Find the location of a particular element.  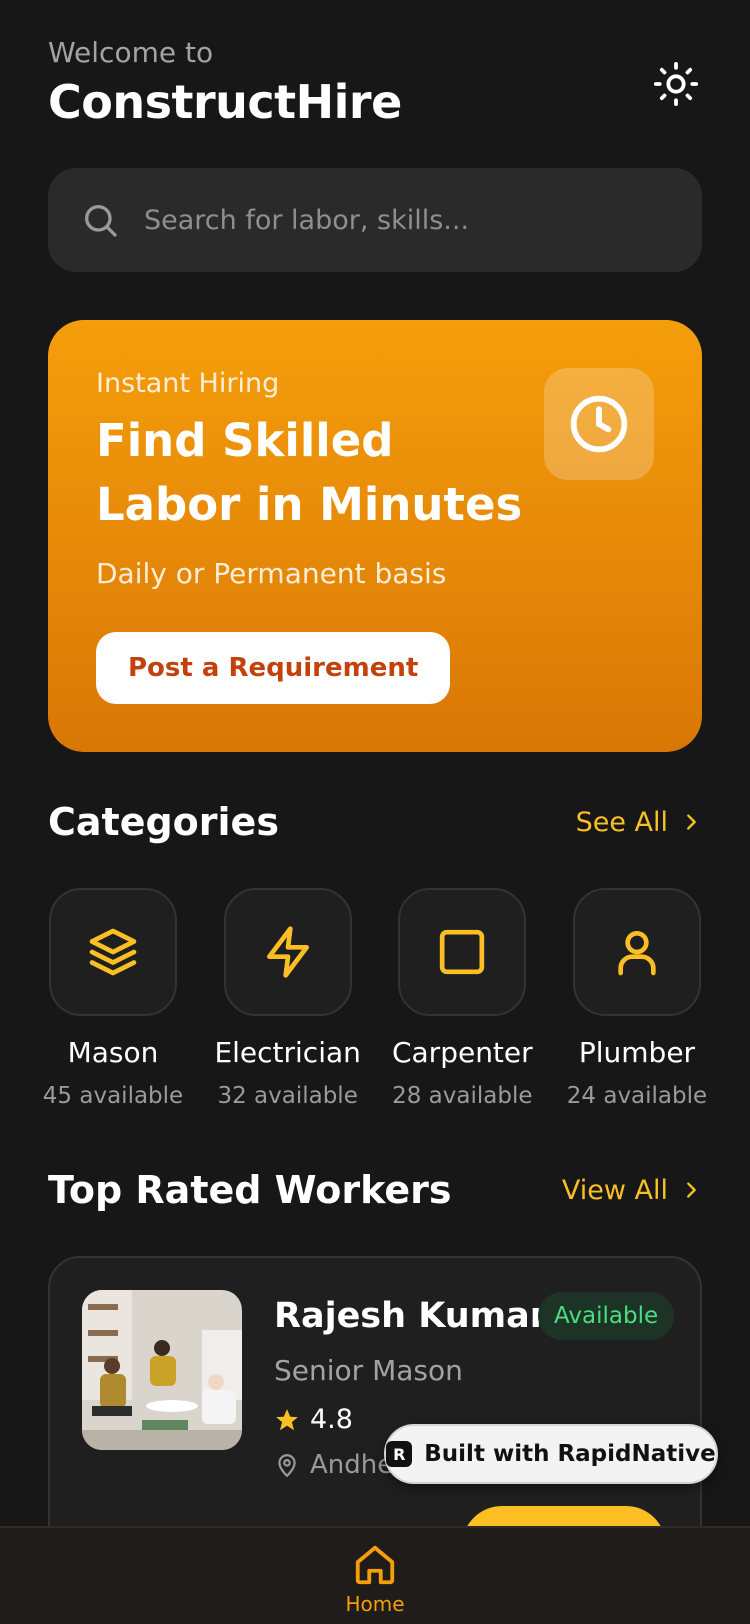

tab-home: Home is located at coordinates (375, 1579).